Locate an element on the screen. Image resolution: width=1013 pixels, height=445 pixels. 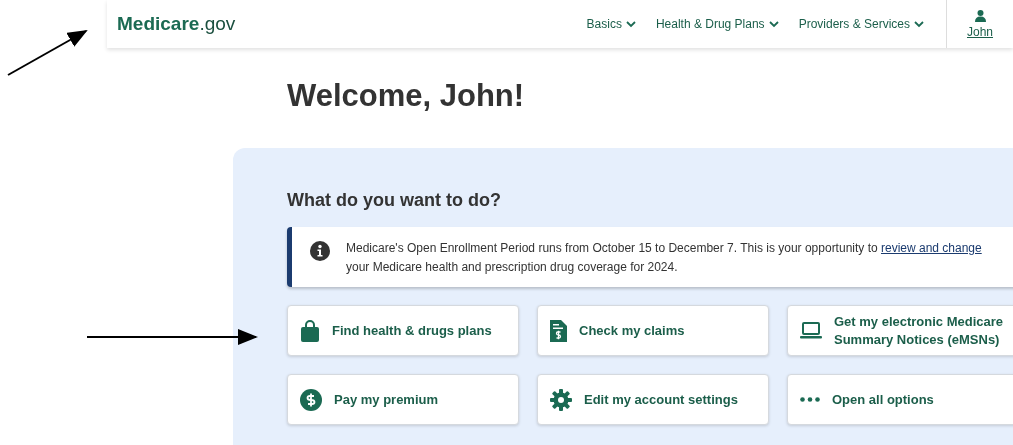
bill-document-icon is located at coordinates (558, 330).